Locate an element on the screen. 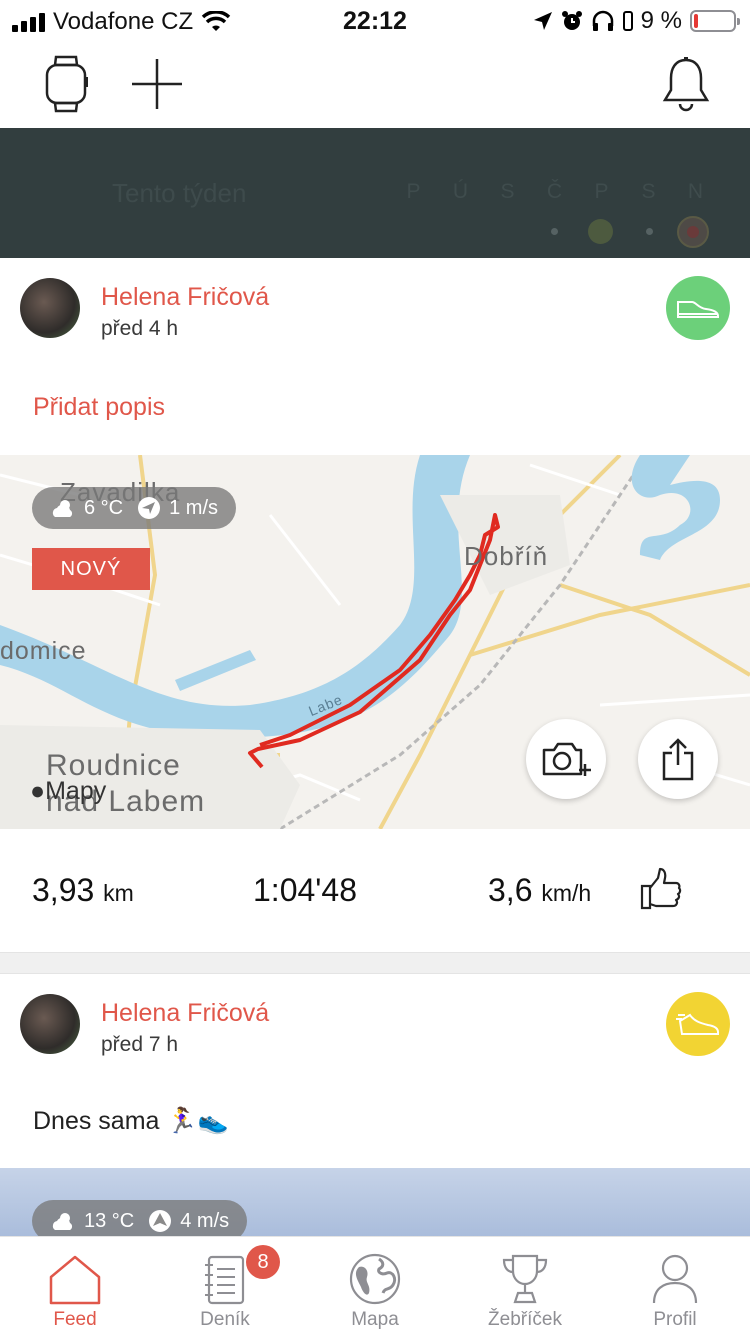 The image size is (750, 1334). tab-profile: Profil is located at coordinates (675, 1285).